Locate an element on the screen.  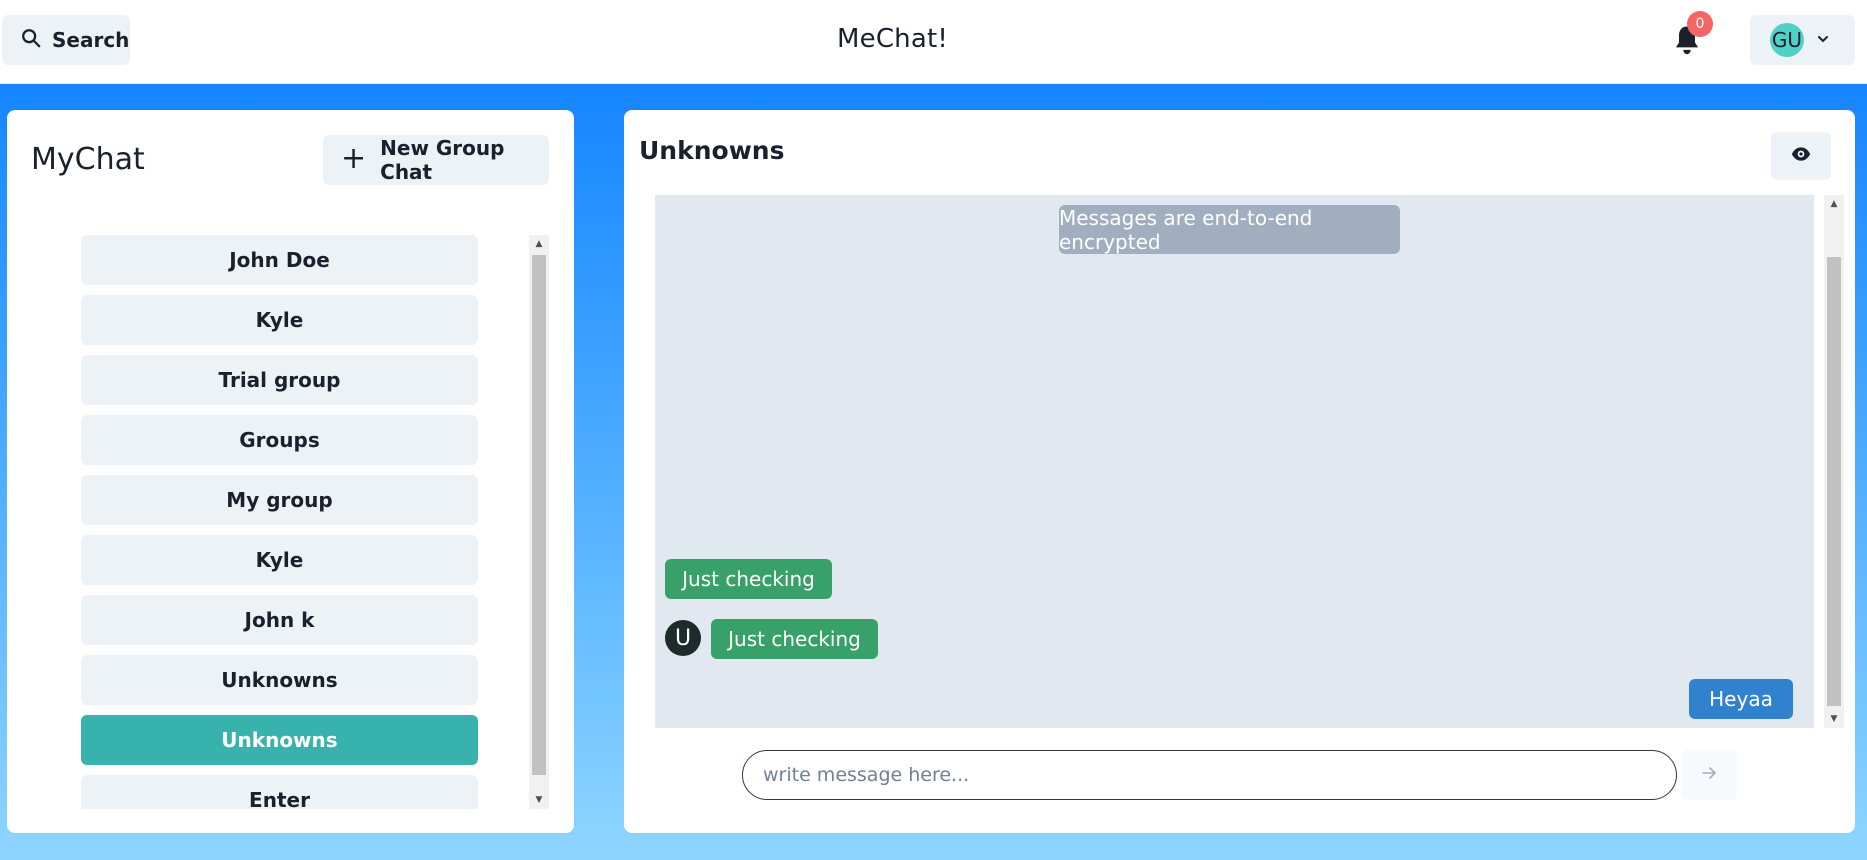
view-details-button is located at coordinates (1801, 156).